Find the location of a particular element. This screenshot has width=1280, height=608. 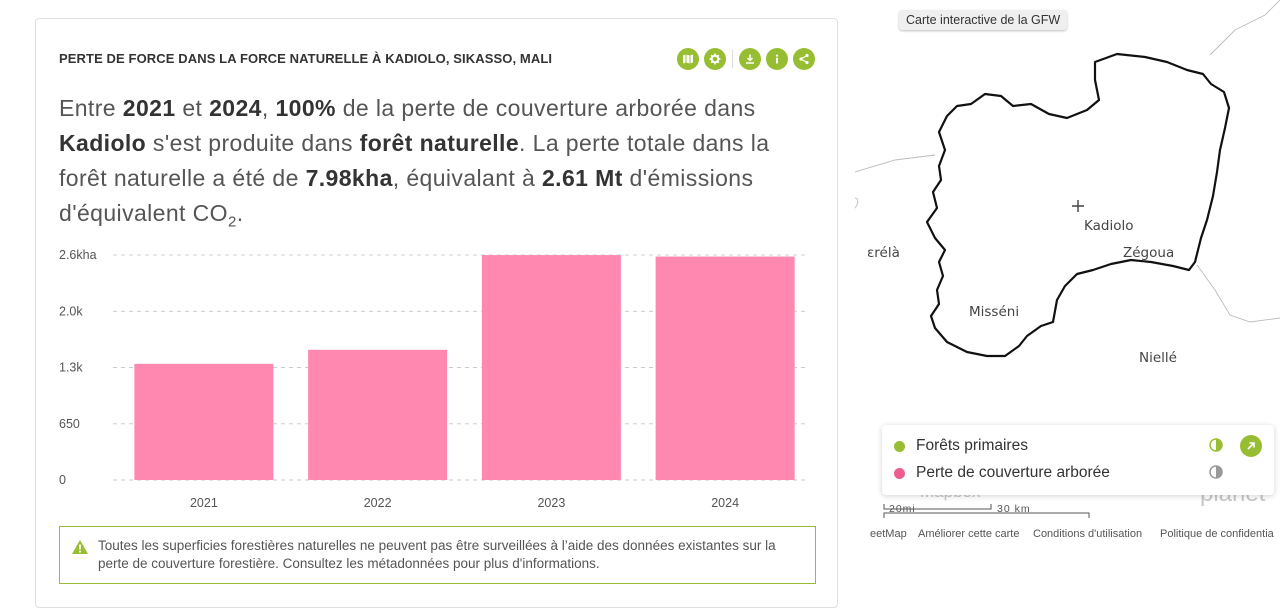

y-tick-label: 0 is located at coordinates (62, 480).